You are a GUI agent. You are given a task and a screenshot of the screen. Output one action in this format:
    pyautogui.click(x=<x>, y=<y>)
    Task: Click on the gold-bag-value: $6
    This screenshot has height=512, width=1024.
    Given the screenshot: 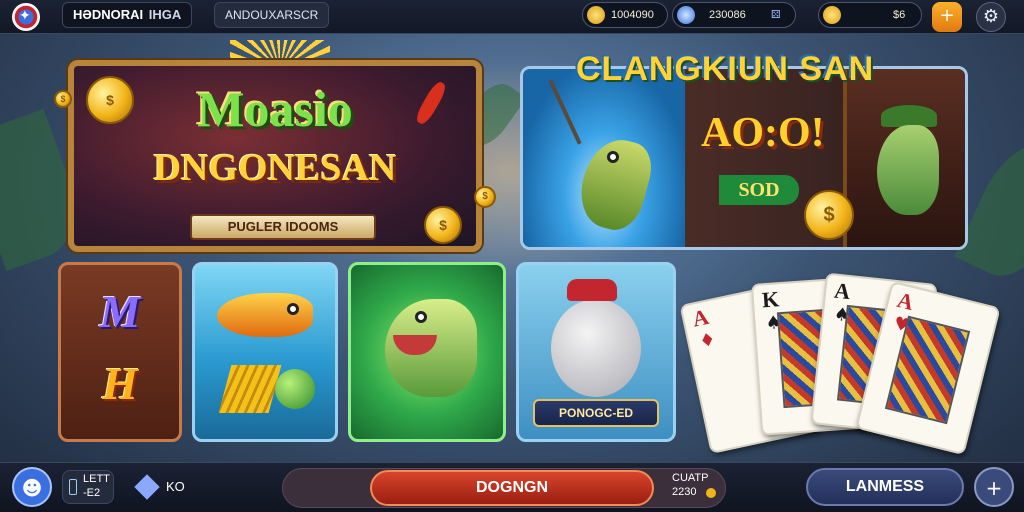 What is the action you would take?
    pyautogui.click(x=899, y=15)
    